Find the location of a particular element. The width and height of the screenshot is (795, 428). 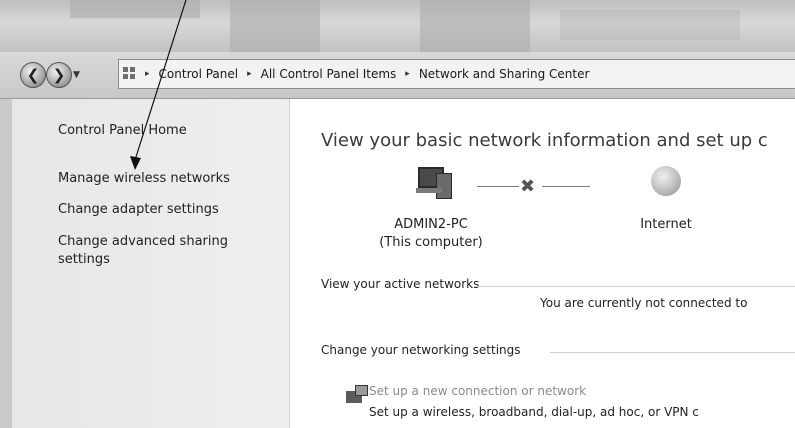

network-setup-icon is located at coordinates (357, 396).